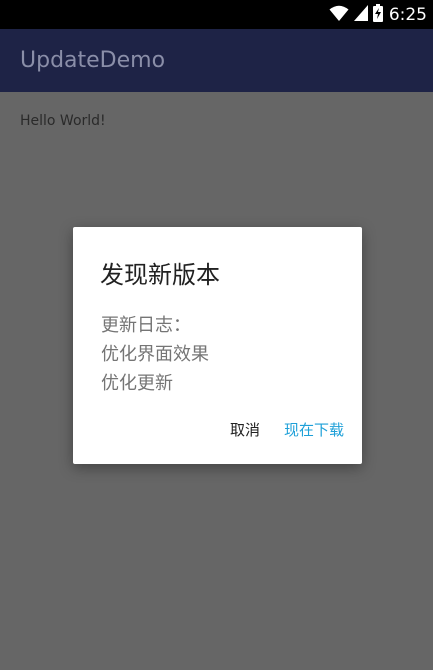 The image size is (433, 670). What do you see at coordinates (63, 121) in the screenshot?
I see `hello-world-text: Hello World!` at bounding box center [63, 121].